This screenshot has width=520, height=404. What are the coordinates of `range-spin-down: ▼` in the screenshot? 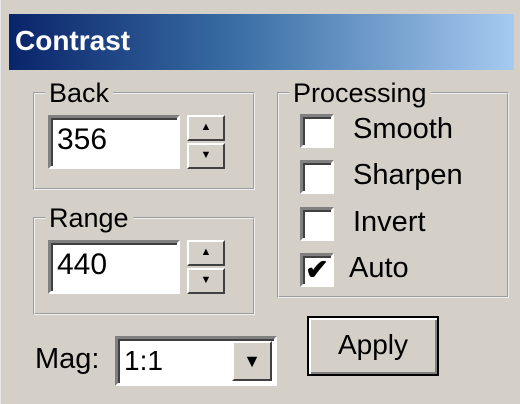 It's located at (206, 281).